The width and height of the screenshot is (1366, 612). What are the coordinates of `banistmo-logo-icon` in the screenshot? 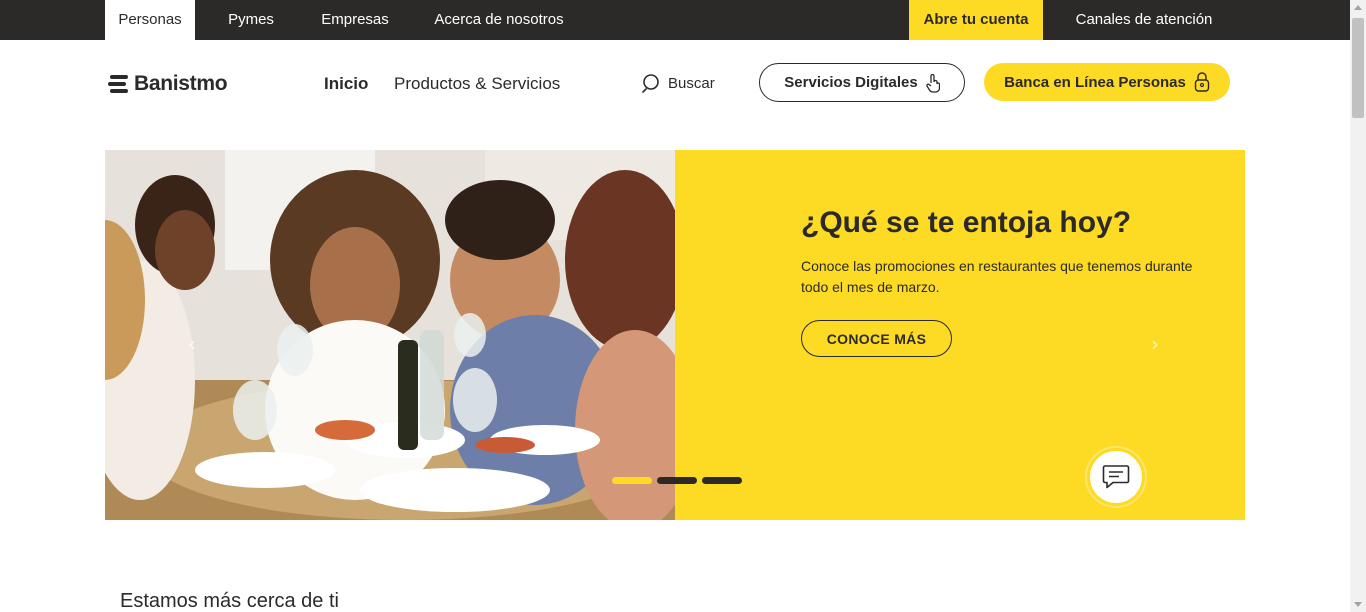 It's located at (118, 84).